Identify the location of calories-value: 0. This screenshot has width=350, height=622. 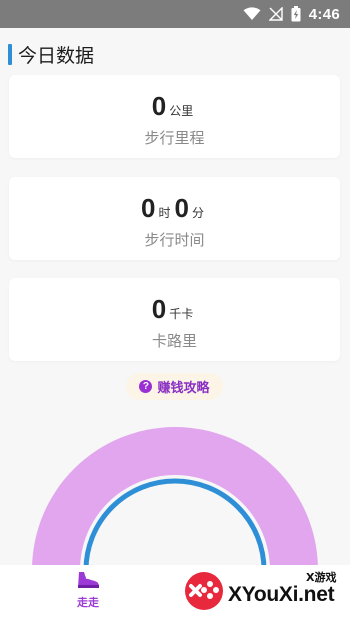
(159, 309).